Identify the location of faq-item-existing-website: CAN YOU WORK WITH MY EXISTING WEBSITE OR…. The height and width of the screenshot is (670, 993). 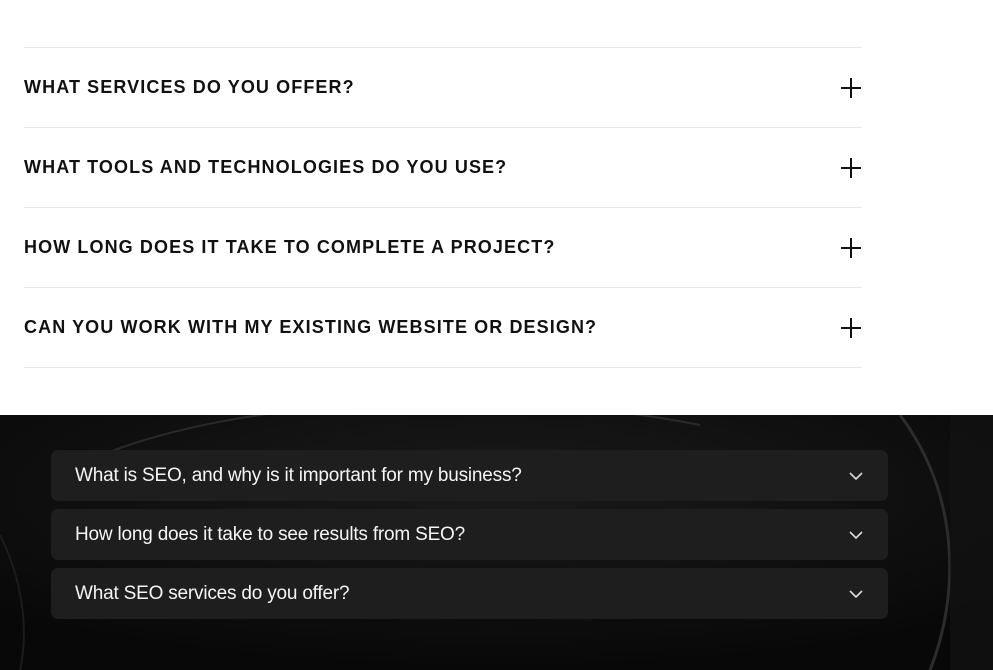
(443, 327).